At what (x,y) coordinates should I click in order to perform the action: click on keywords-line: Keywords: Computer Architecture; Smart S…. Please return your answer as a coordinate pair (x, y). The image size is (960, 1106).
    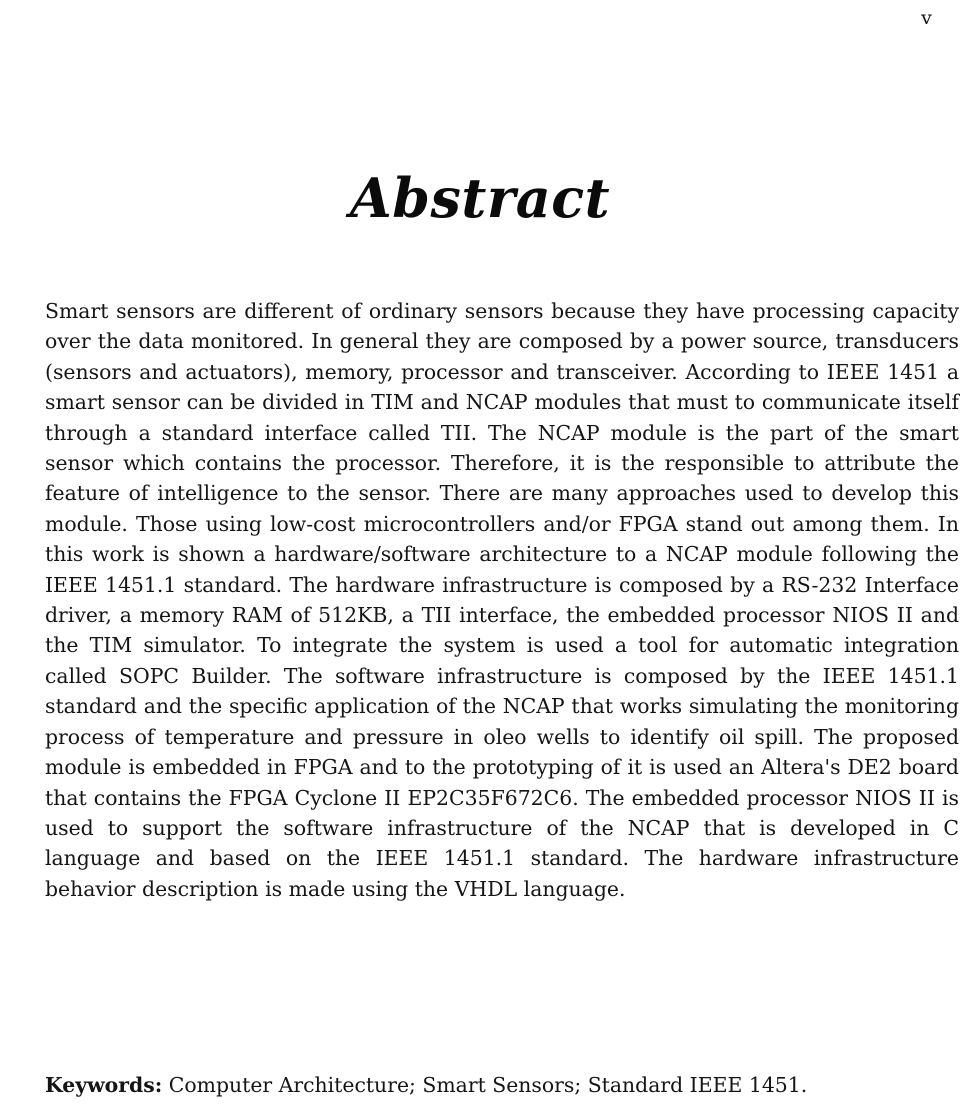
    Looking at the image, I should click on (502, 1085).